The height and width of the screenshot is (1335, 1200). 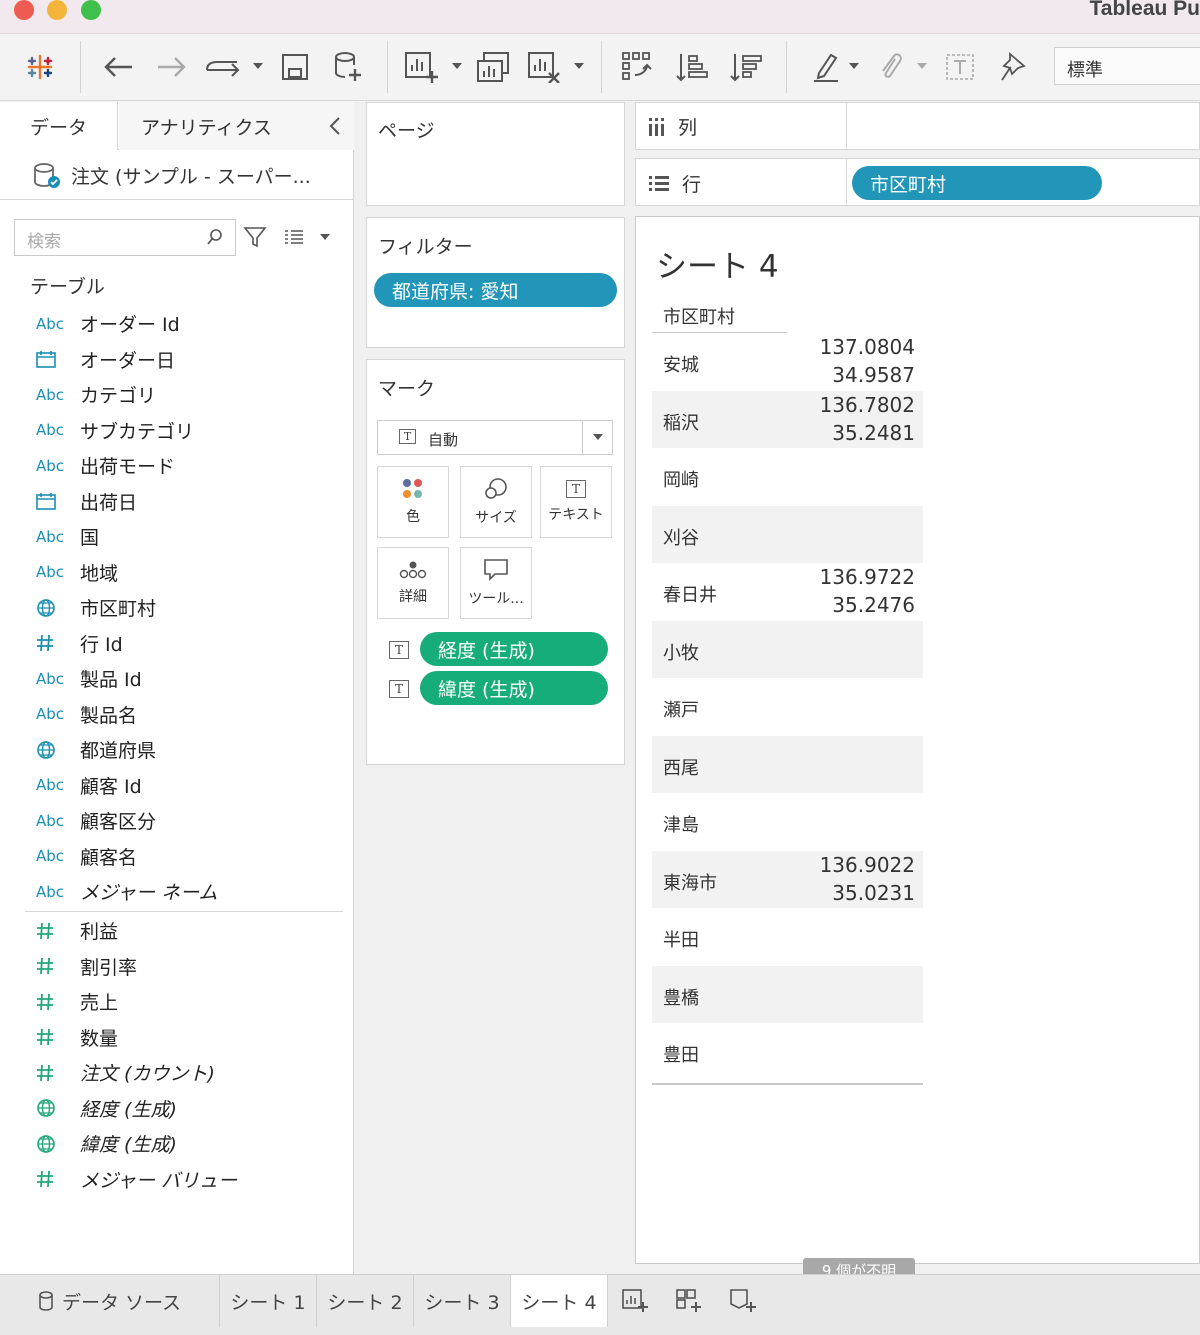 What do you see at coordinates (365, 1301) in the screenshot?
I see `sheet-tab: シート 2` at bounding box center [365, 1301].